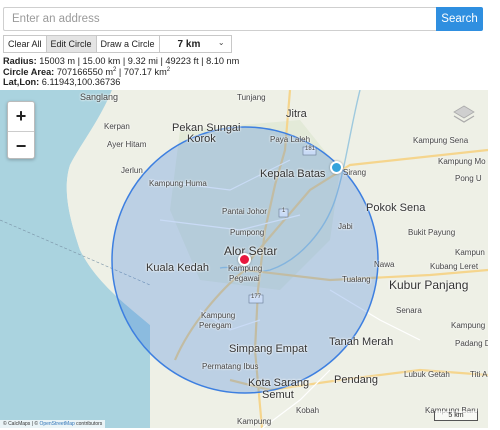 The width and height of the screenshot is (500, 430). I want to click on clear-all-button: Clear All, so click(25, 44).